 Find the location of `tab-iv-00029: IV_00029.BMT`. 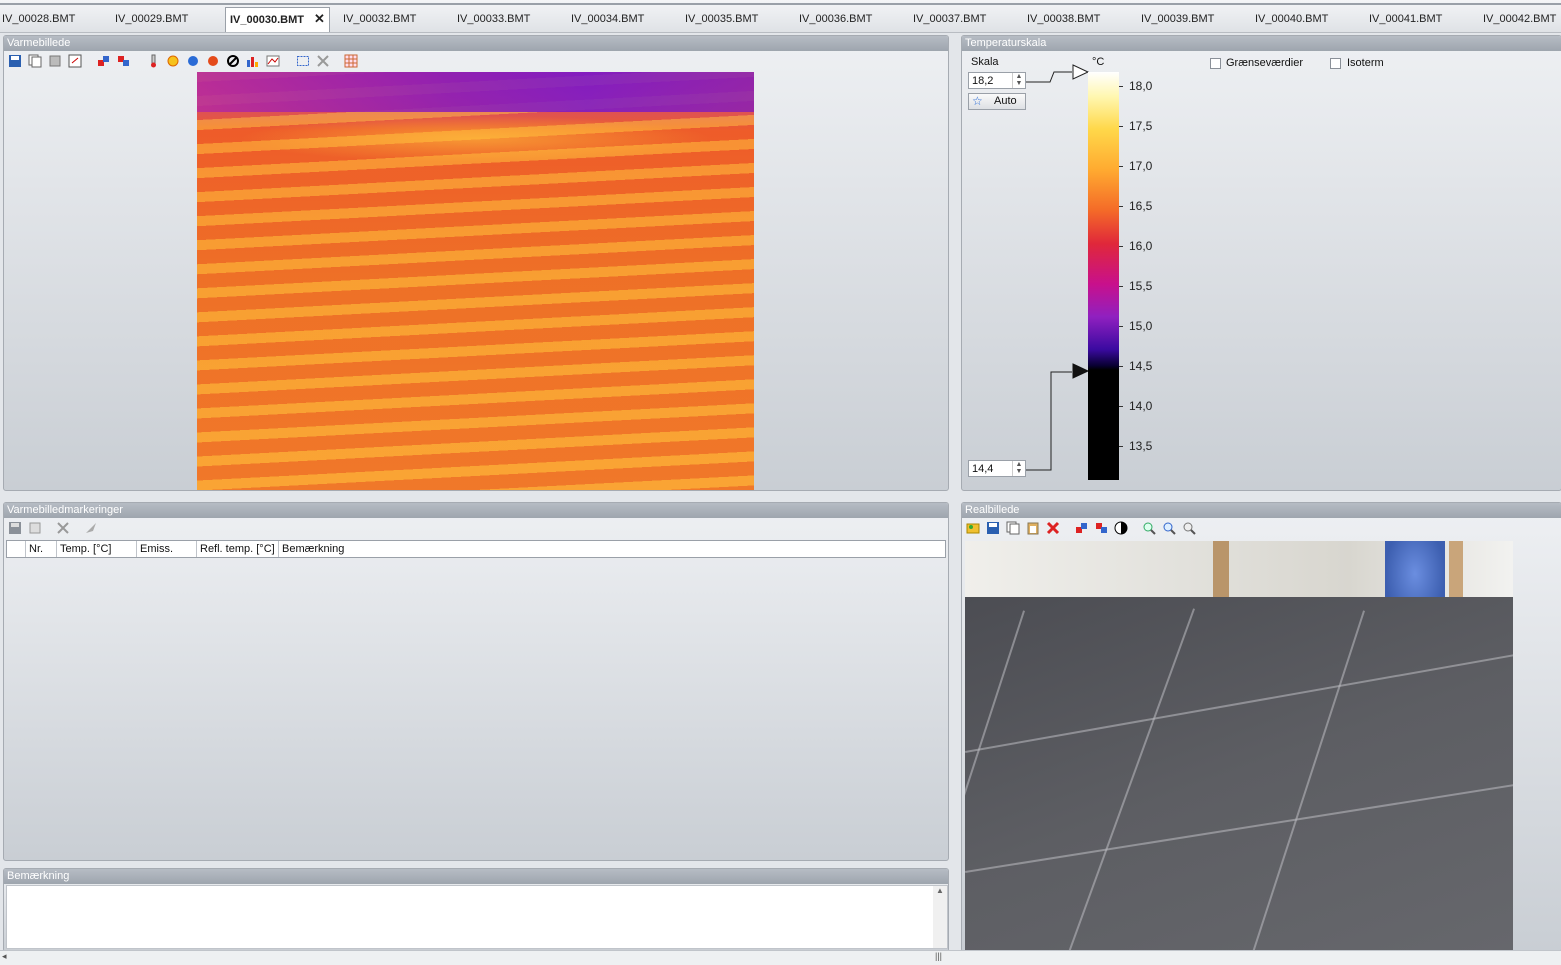

tab-iv-00029: IV_00029.BMT is located at coordinates (151, 19).